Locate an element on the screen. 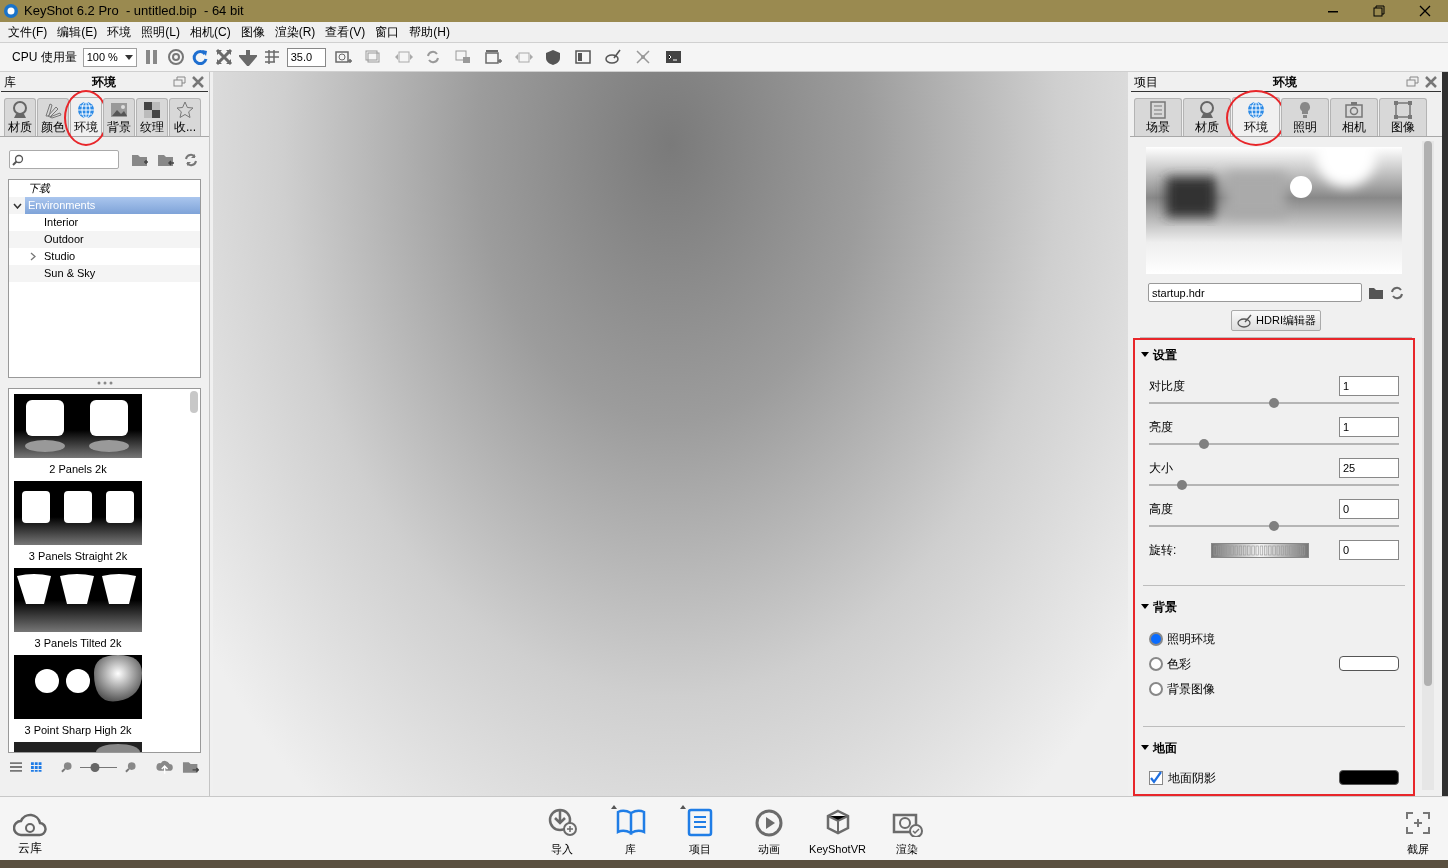 The height and width of the screenshot is (868, 1448). bottom-toolbar-button: 导入 is located at coordinates (561, 831).